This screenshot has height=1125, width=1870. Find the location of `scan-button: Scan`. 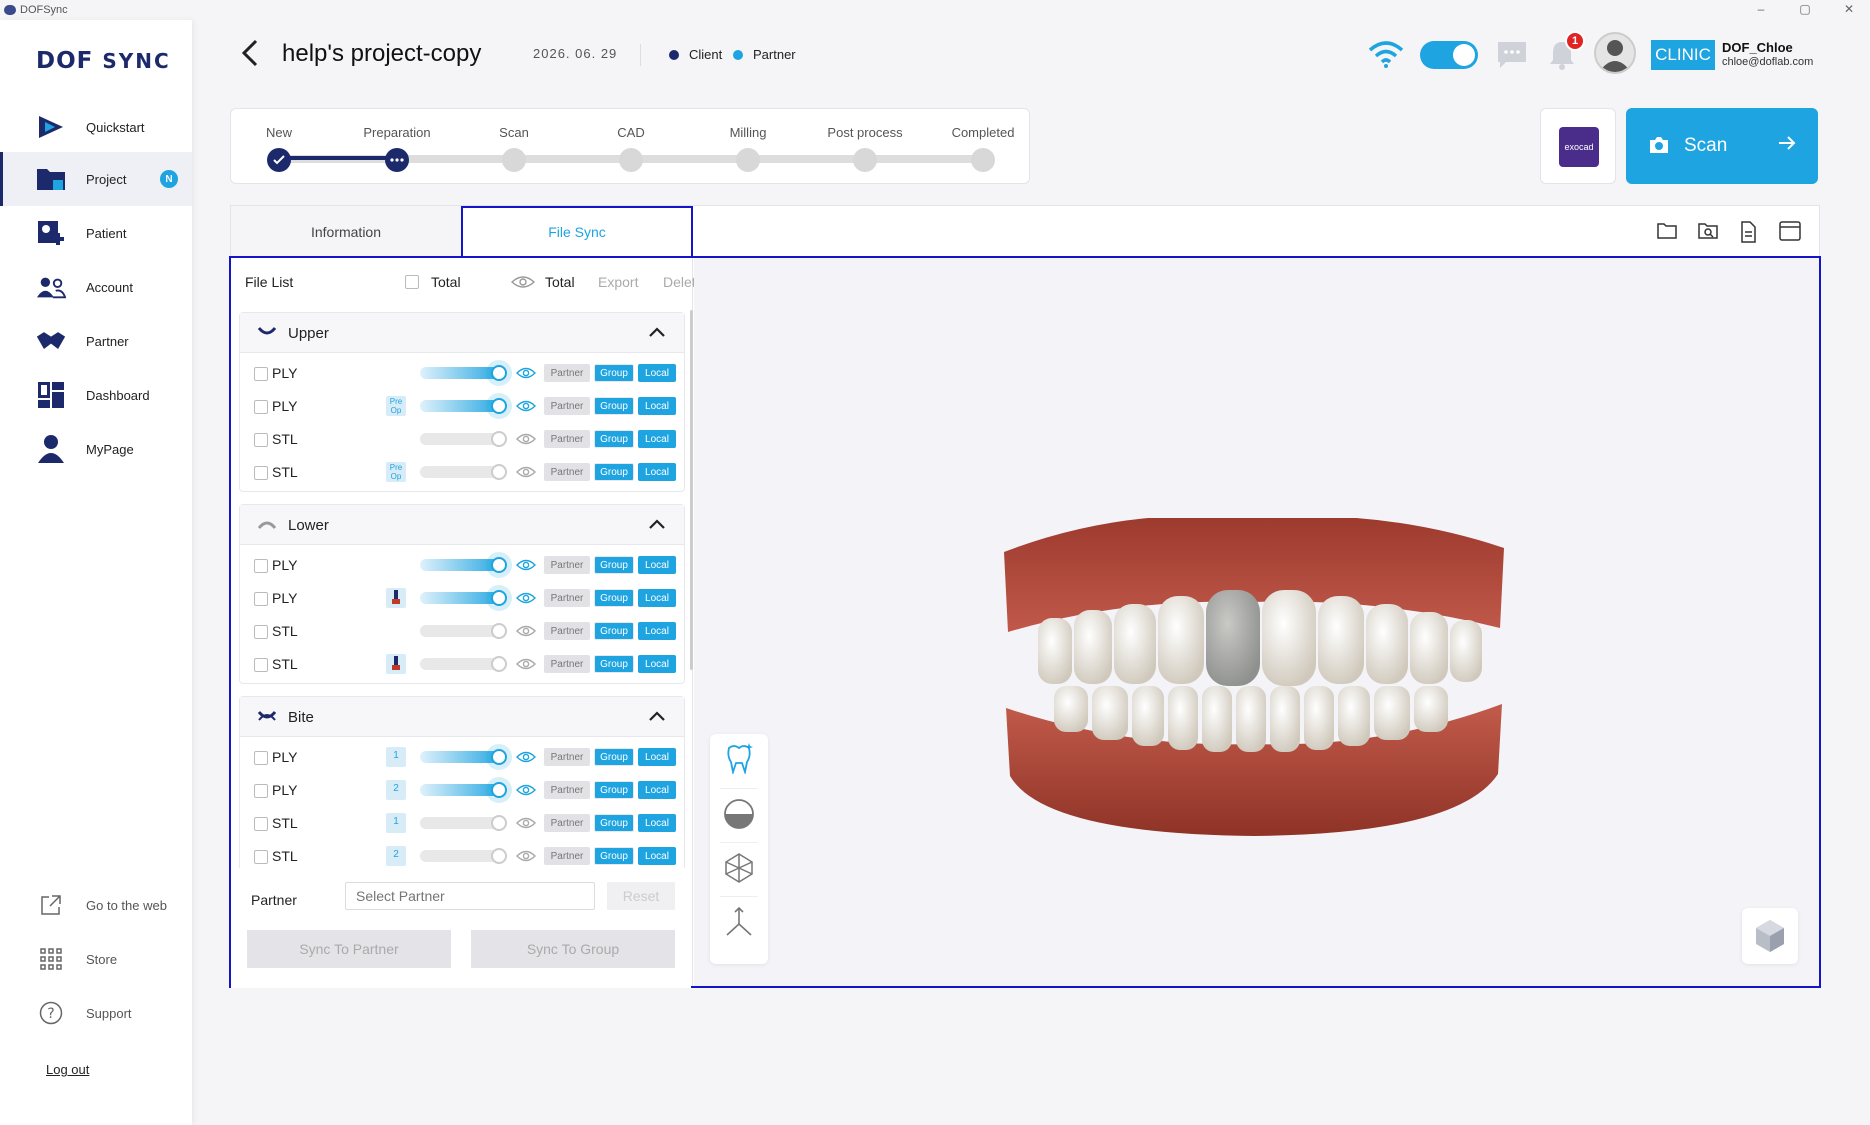

scan-button: Scan is located at coordinates (1722, 146).